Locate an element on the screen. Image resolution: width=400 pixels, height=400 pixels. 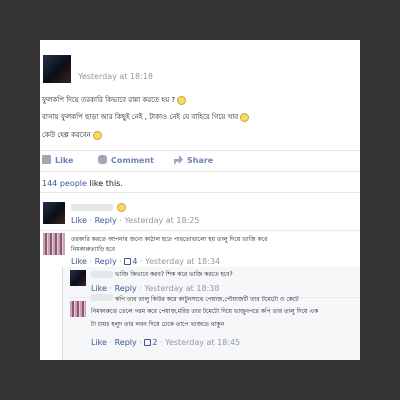
comment-2-meta: Like · Reply · 4 · Yesterday at 18:34 is located at coordinates (146, 261).